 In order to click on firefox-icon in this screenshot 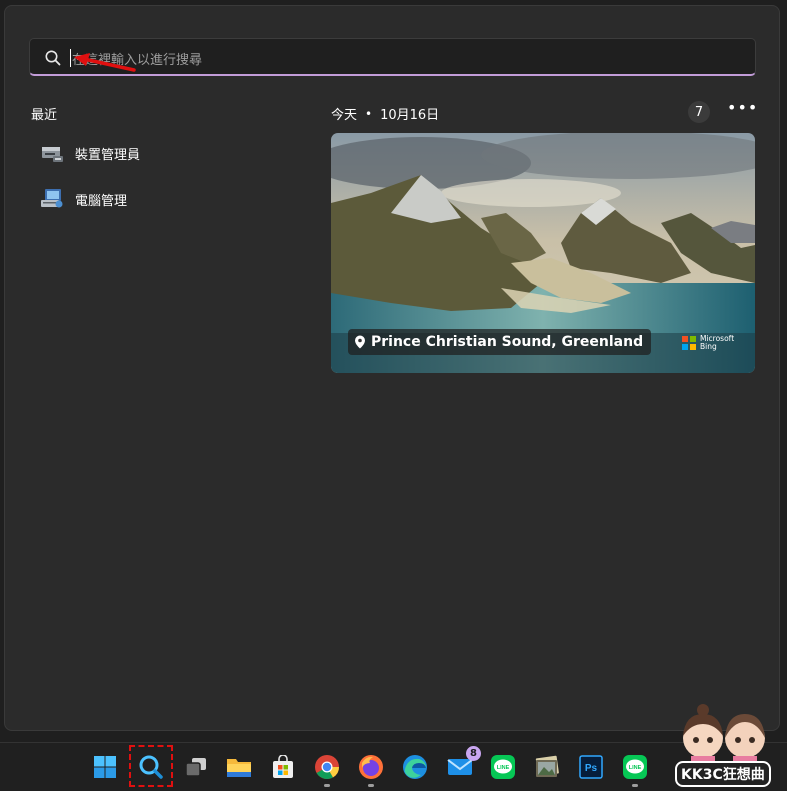, I will do `click(371, 767)`.